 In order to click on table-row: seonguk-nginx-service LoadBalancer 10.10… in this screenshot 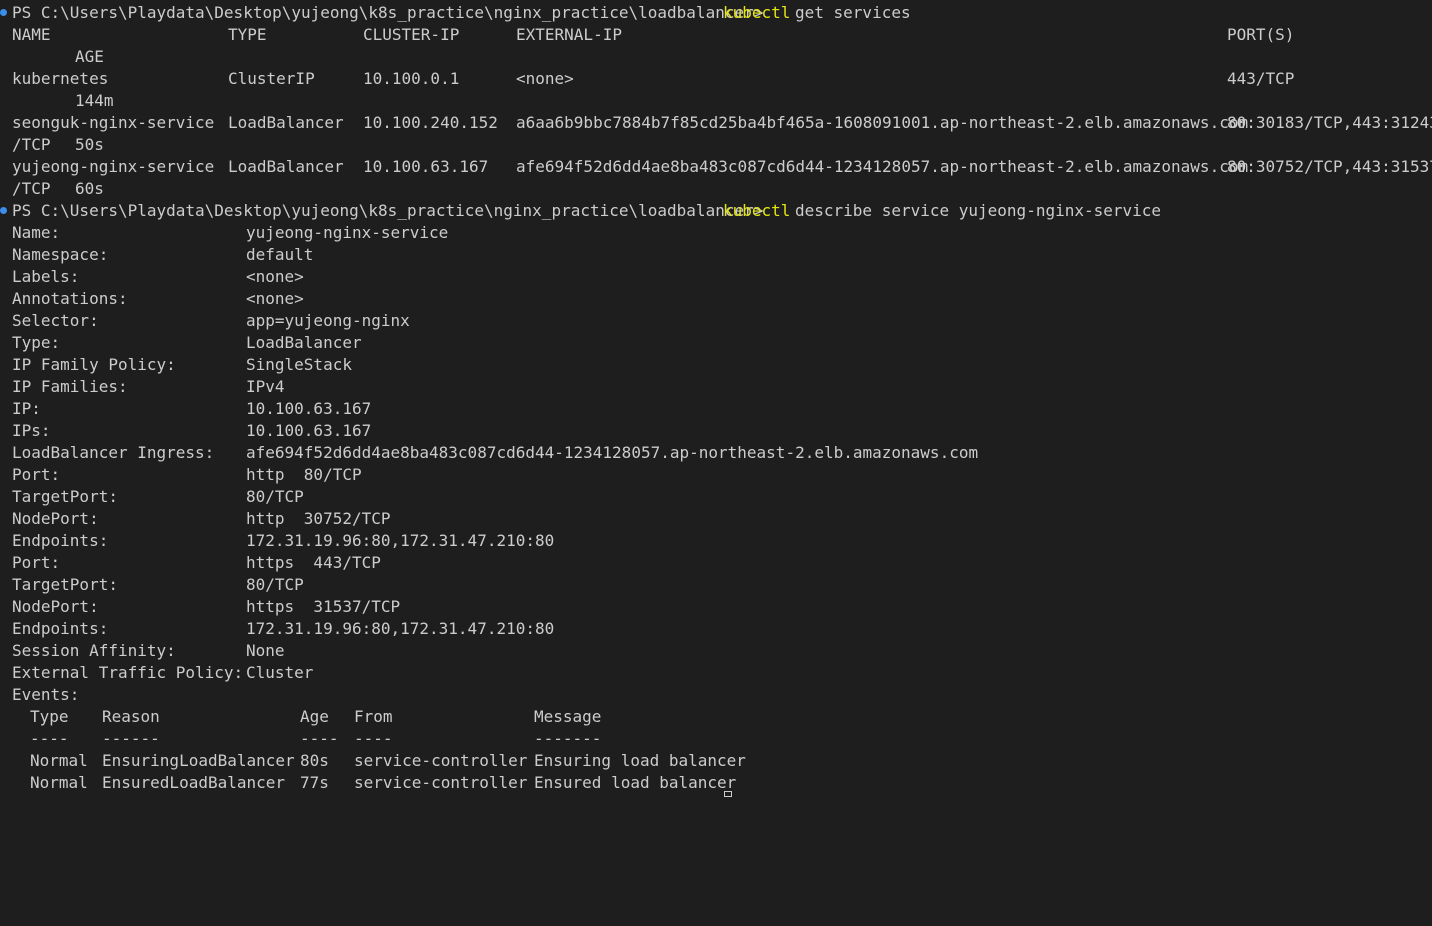, I will do `click(716, 123)`.